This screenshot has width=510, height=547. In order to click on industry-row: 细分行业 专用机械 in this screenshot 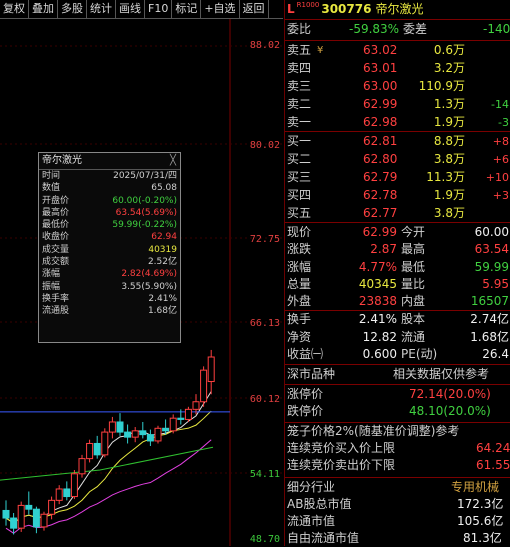, I will do `click(393, 487)`.